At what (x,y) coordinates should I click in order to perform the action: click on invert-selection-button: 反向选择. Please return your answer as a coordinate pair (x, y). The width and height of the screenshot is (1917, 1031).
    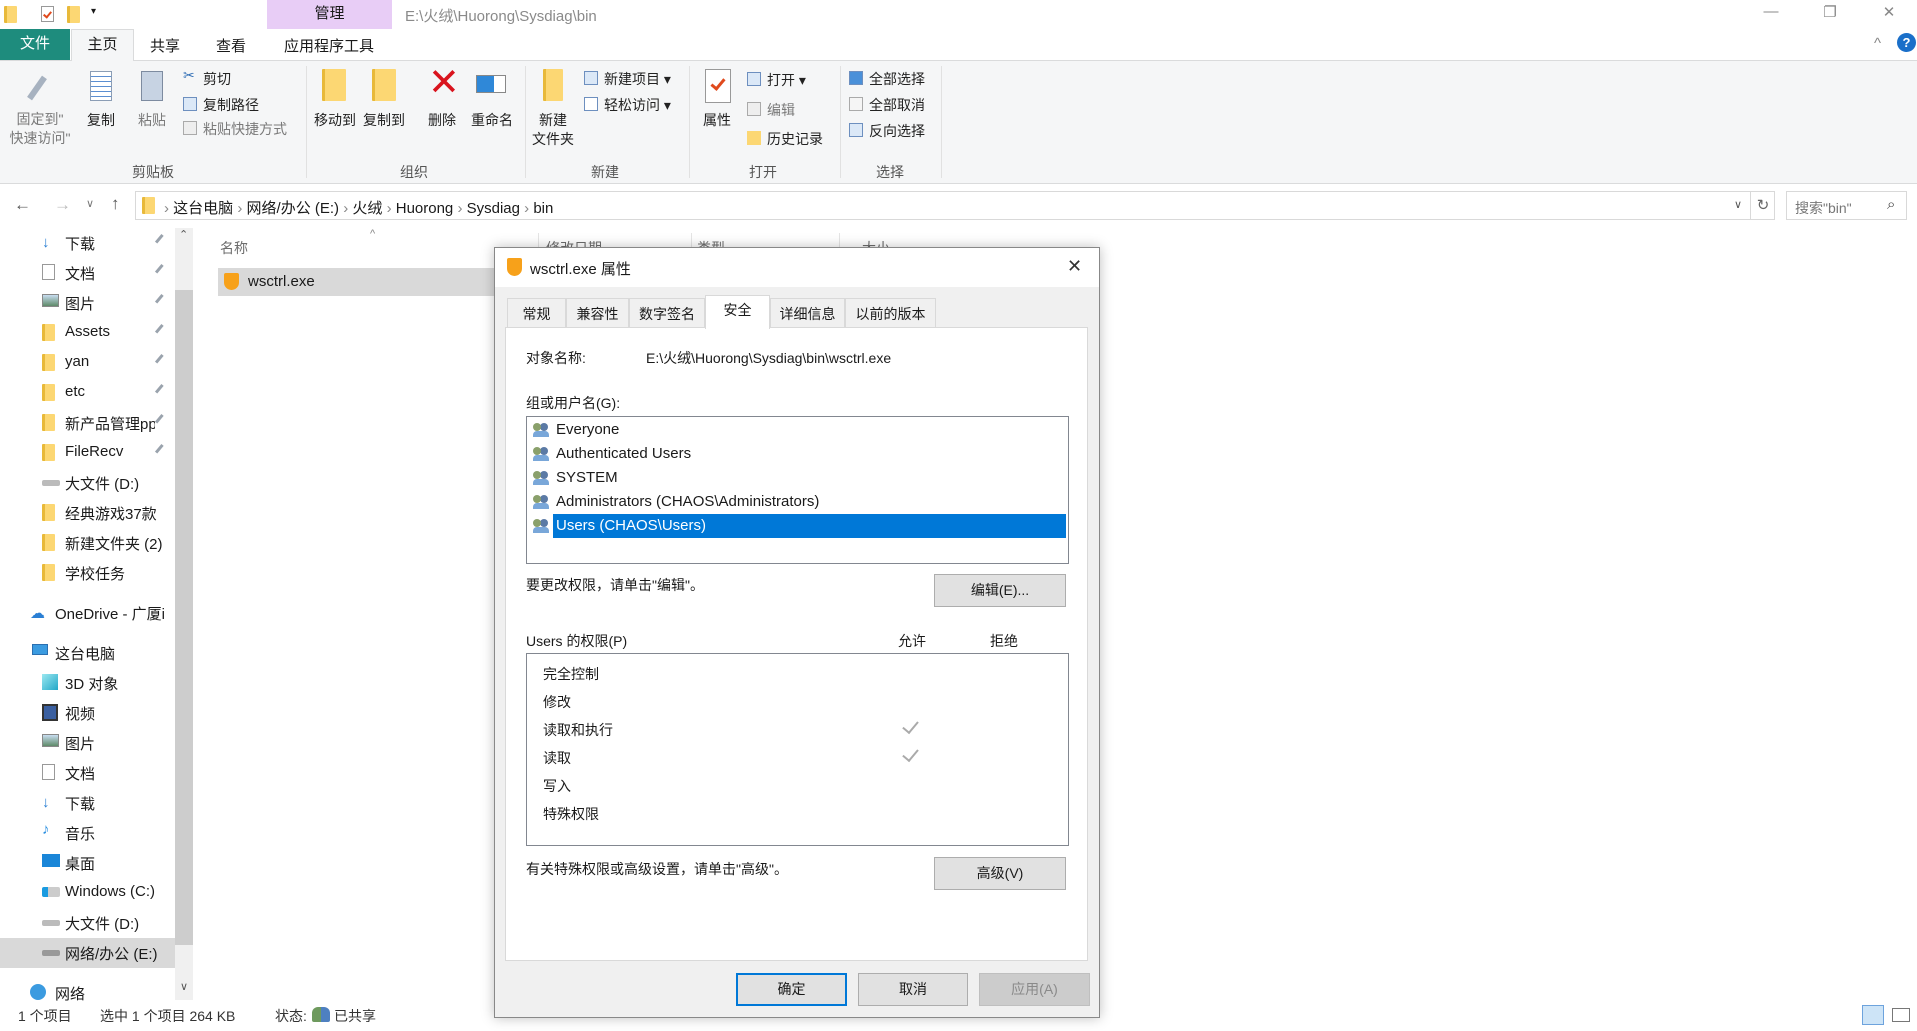
    Looking at the image, I should click on (887, 131).